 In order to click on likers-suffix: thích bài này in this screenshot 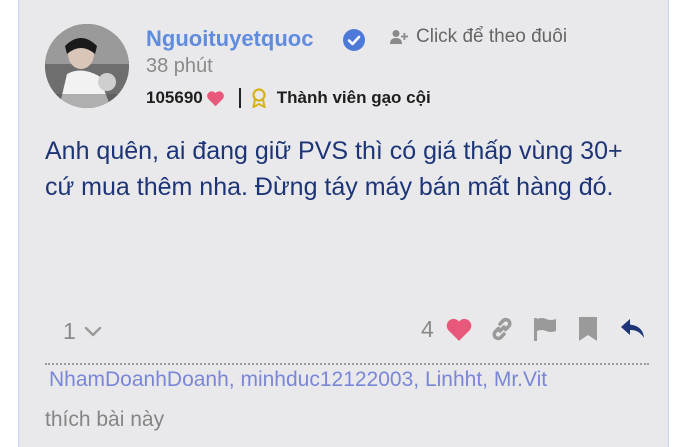, I will do `click(105, 419)`.